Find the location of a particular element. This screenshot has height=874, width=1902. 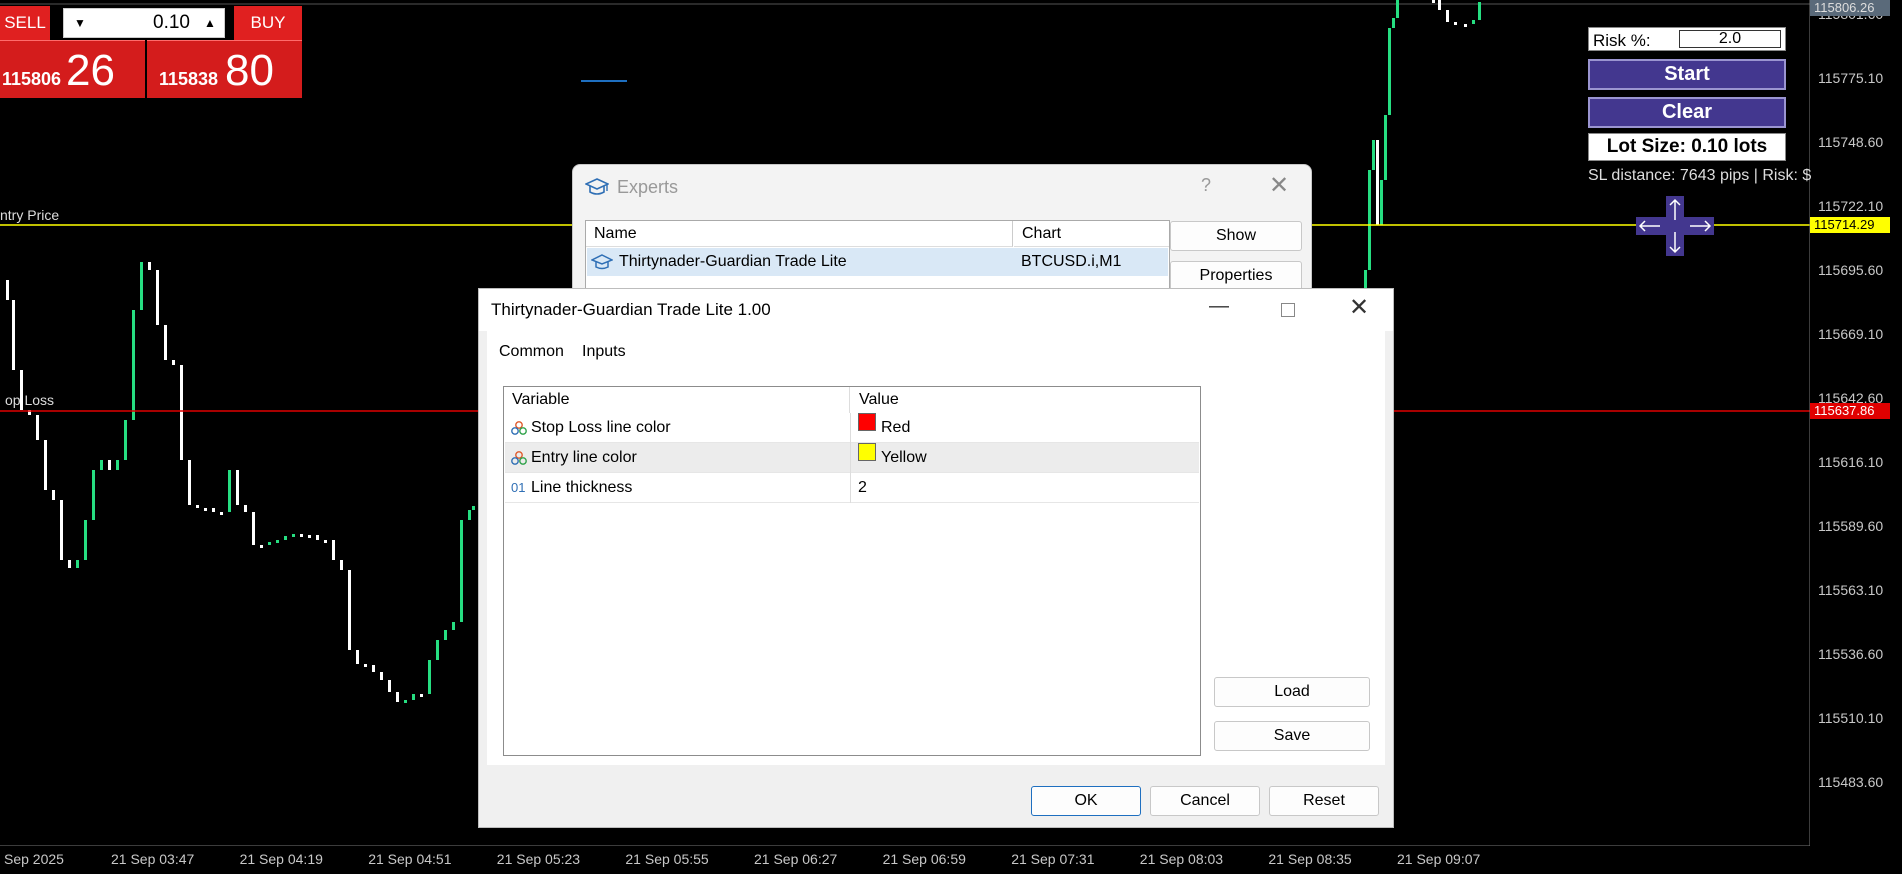

minimize-icon: — is located at coordinates (1219, 306).